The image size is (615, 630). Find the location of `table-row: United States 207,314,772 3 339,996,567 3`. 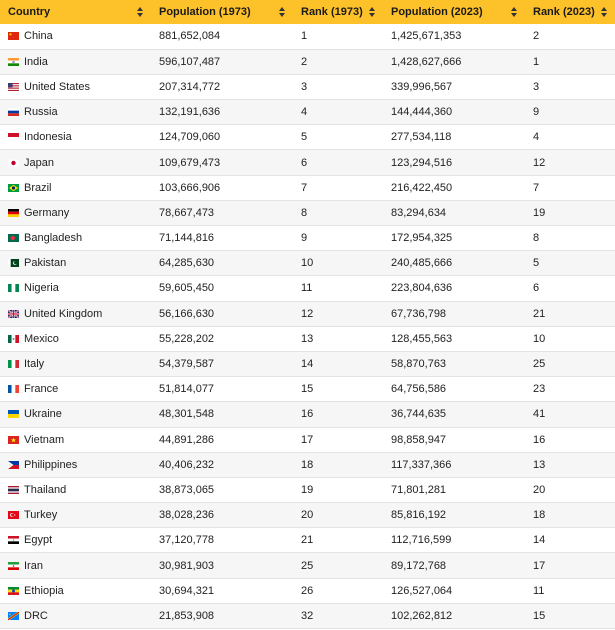

table-row: United States 207,314,772 3 339,996,567 3 is located at coordinates (307, 87).